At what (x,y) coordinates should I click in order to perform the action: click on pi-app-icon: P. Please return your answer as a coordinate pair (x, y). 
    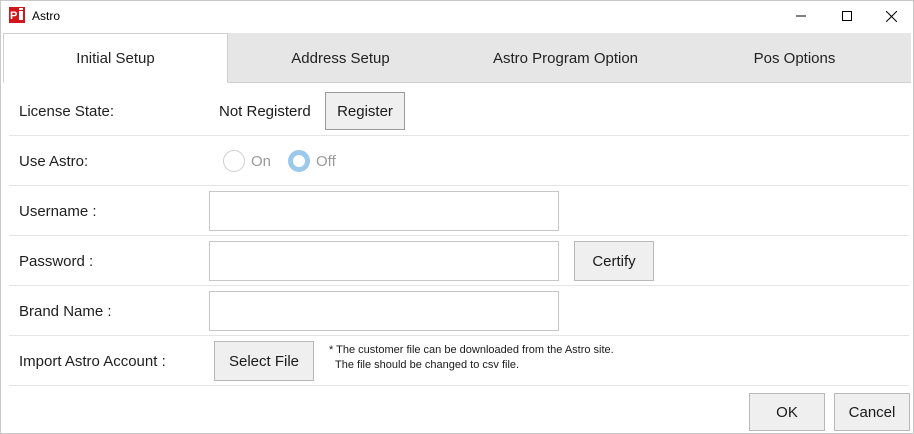
    Looking at the image, I should click on (17, 15).